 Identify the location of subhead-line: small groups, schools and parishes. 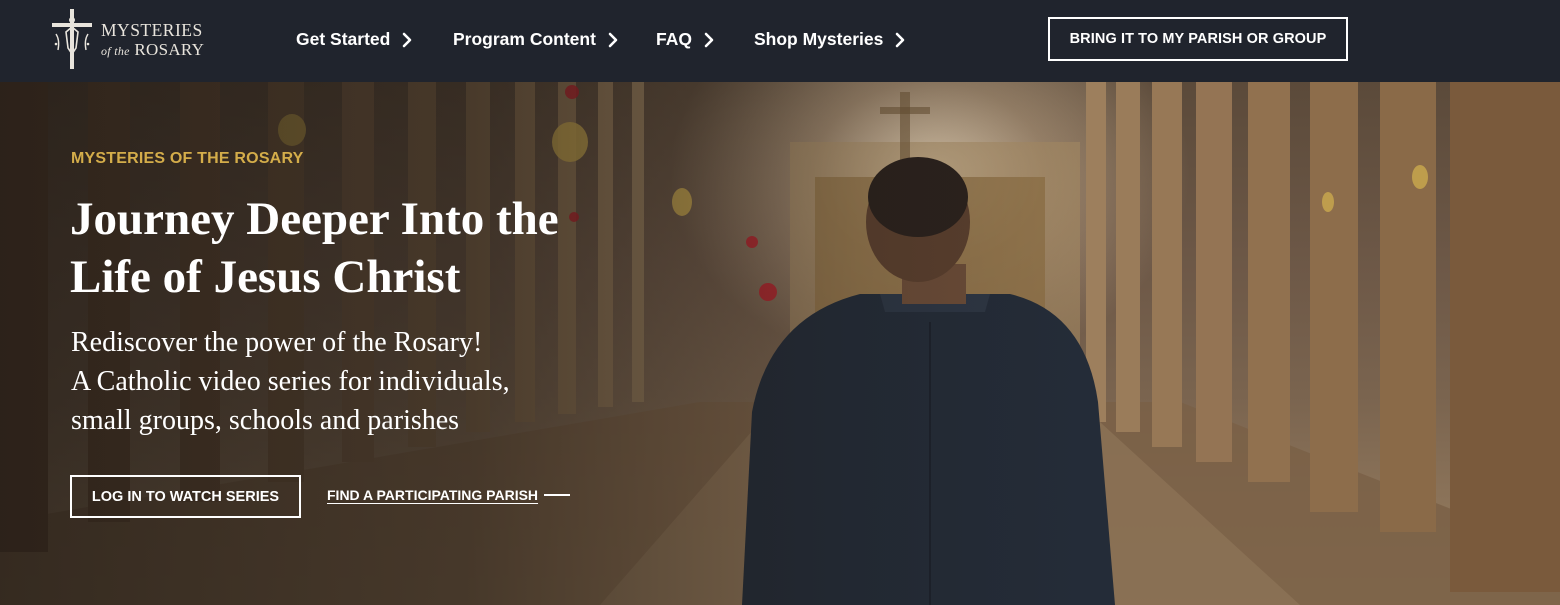
(265, 420).